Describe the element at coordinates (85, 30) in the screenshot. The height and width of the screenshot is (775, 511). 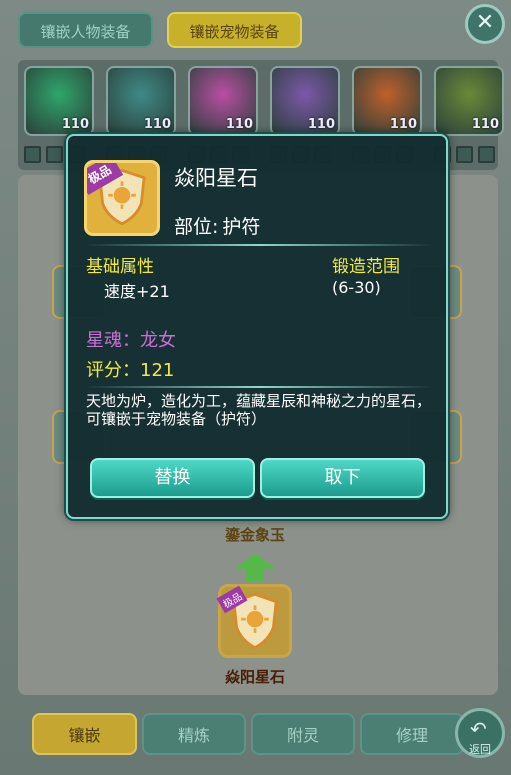
I see `tab-character-equipment: 镶嵌人物装备` at that location.